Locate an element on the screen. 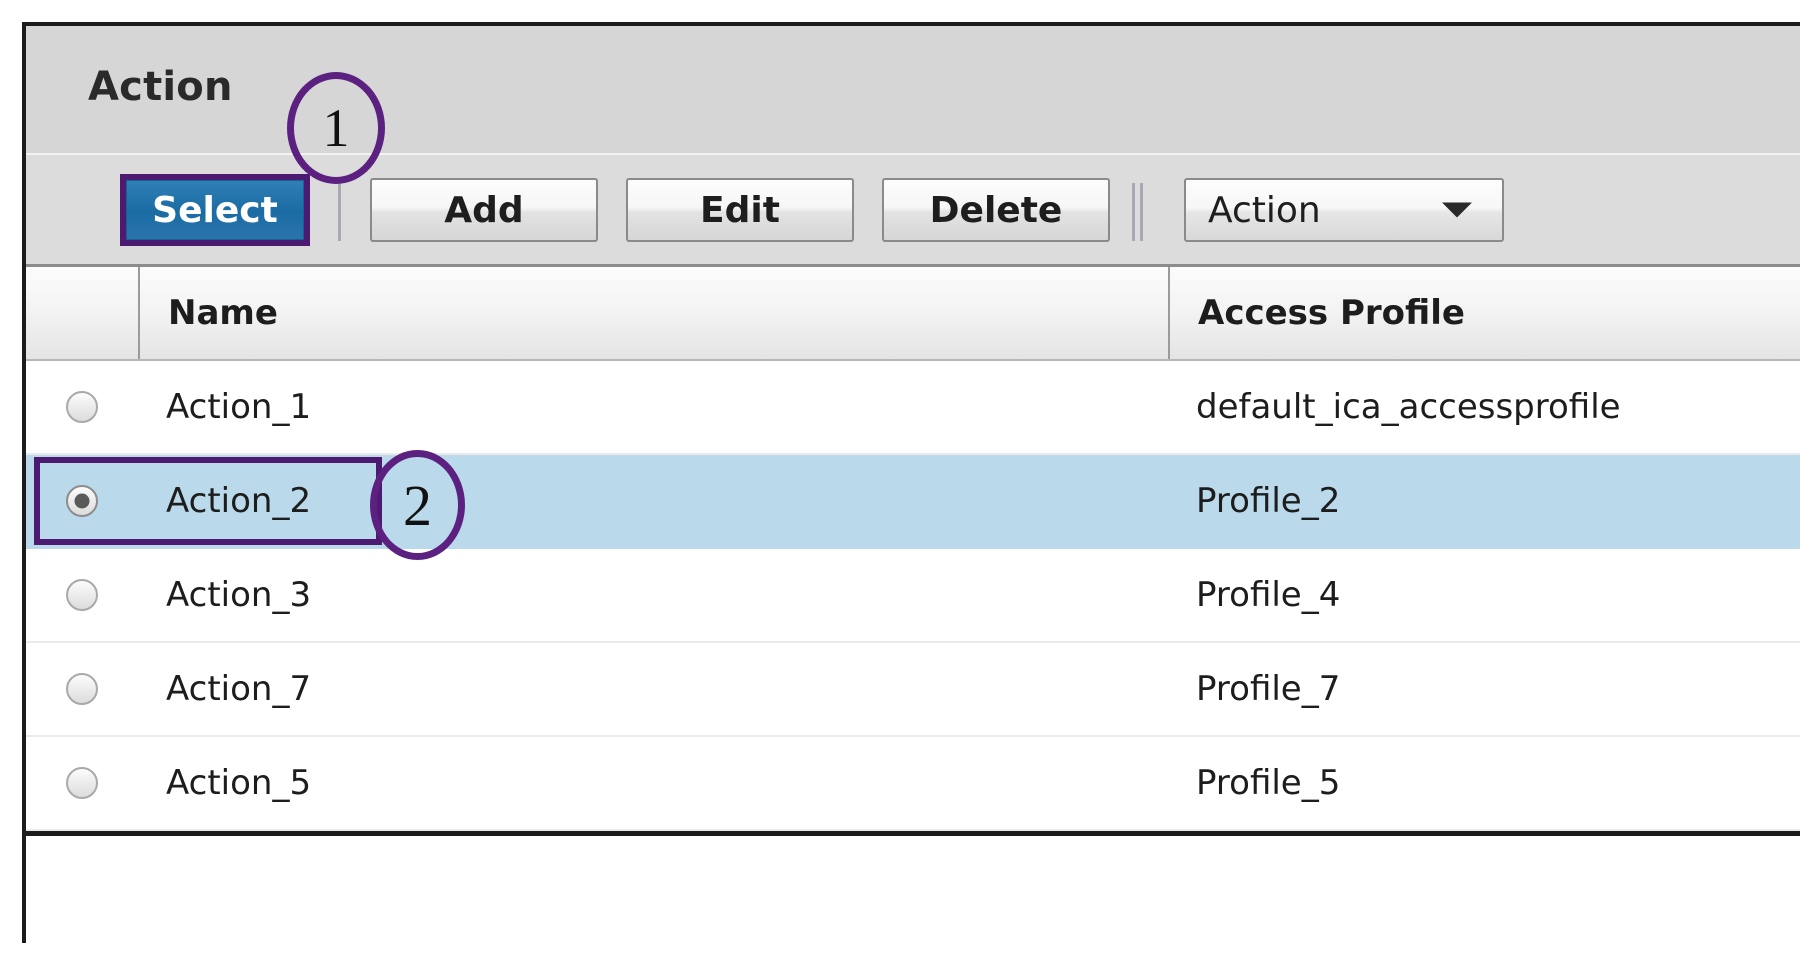 This screenshot has width=1800, height=965. radio-button-selected-icon is located at coordinates (82, 501).